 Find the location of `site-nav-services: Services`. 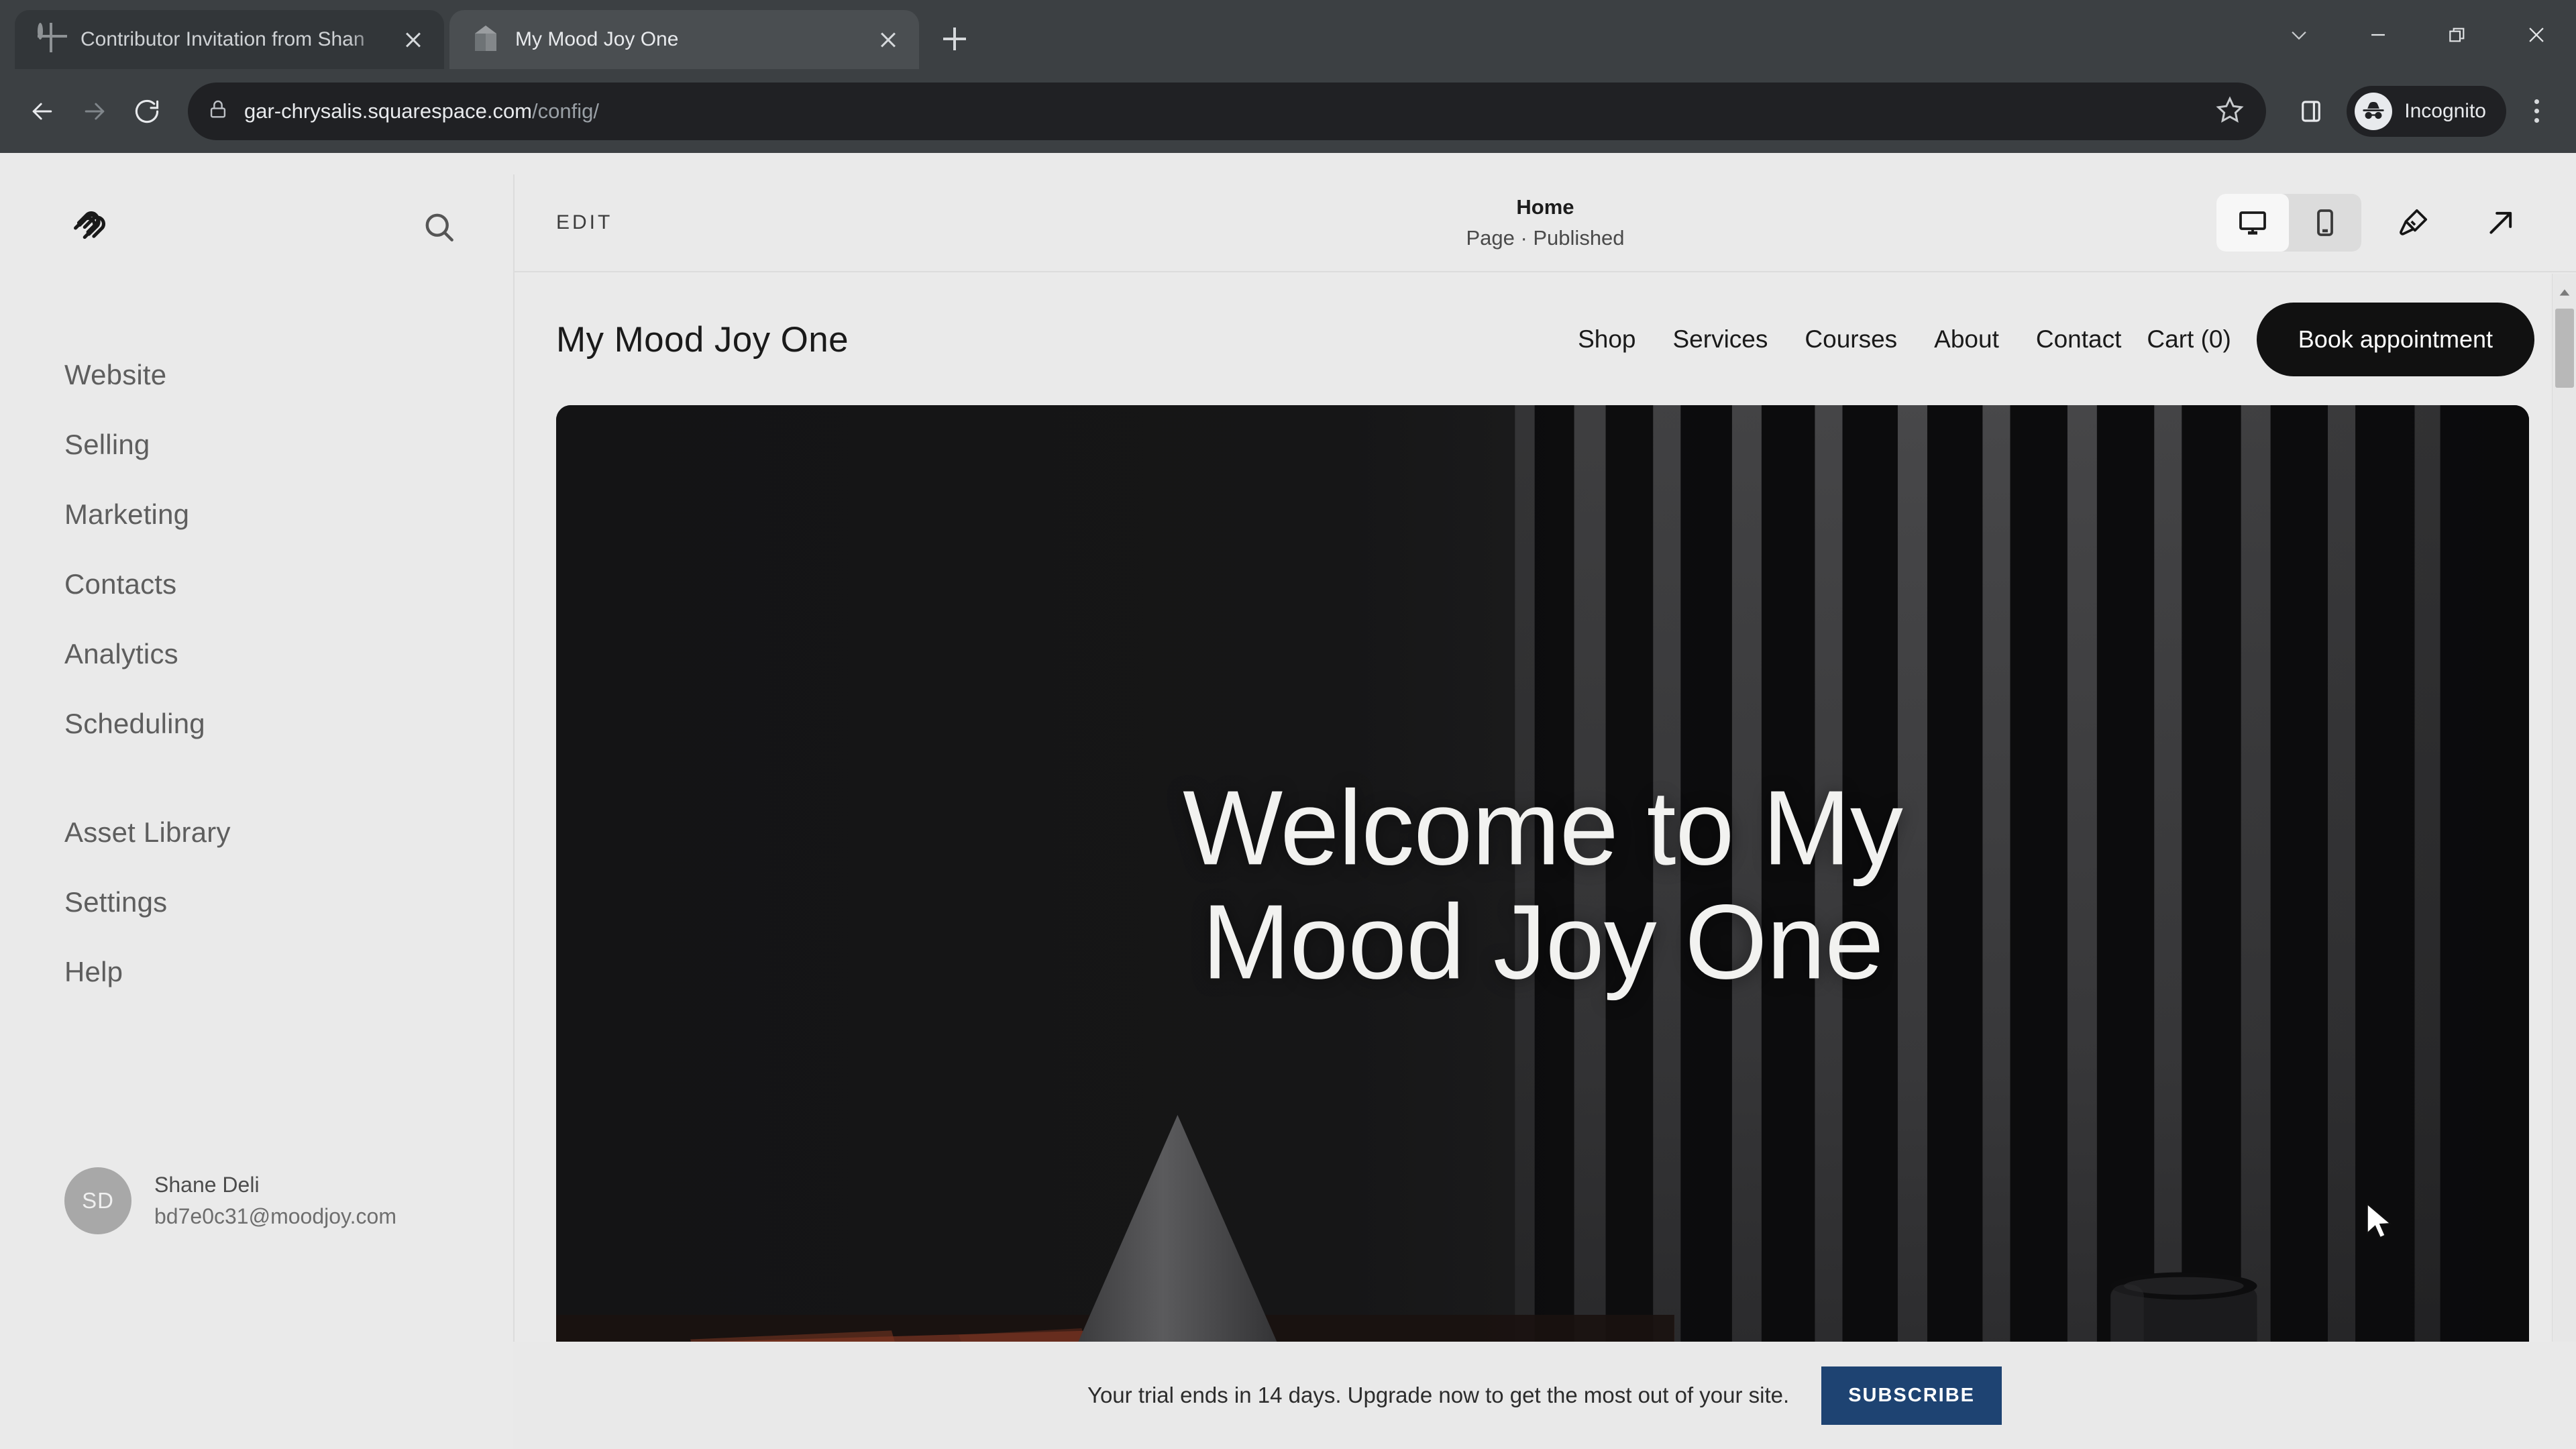

site-nav-services: Services is located at coordinates (1720, 339).